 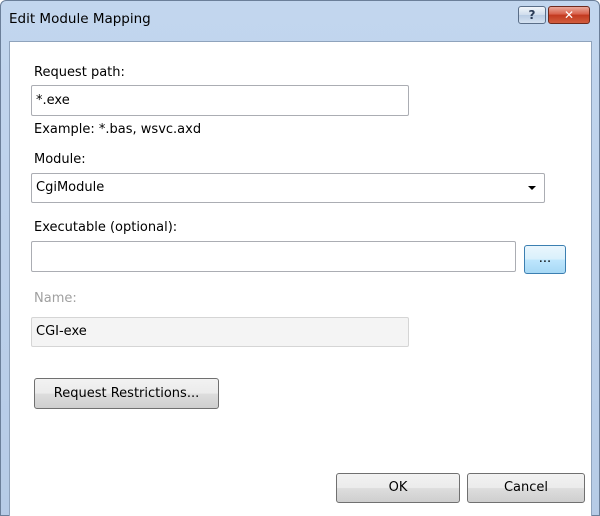 What do you see at coordinates (288, 188) in the screenshot?
I see `module-select: CgiModule` at bounding box center [288, 188].